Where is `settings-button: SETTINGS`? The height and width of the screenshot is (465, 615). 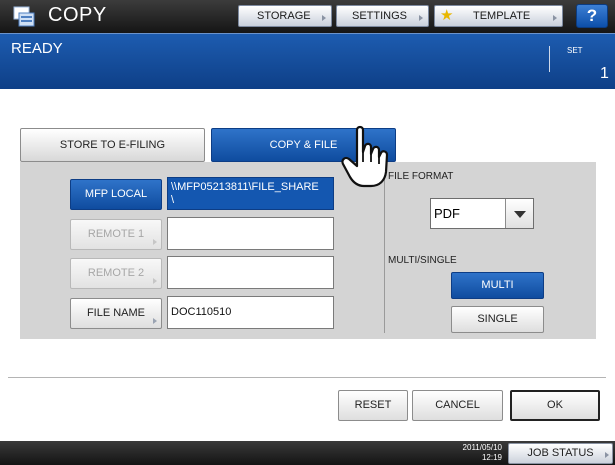
settings-button: SETTINGS is located at coordinates (382, 16).